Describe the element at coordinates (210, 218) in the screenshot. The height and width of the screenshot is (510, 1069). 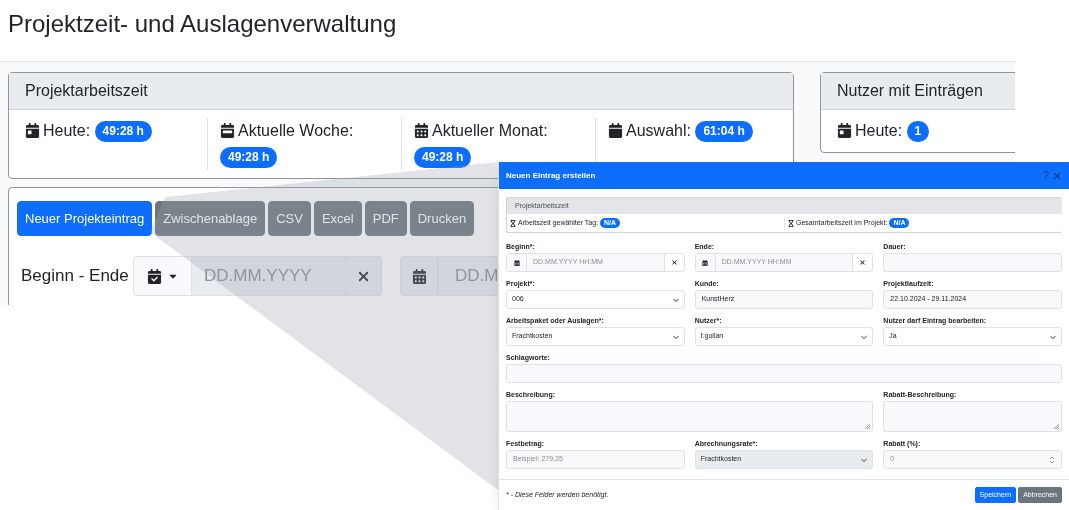
I see `toolbar-button: Zwischenablage` at that location.